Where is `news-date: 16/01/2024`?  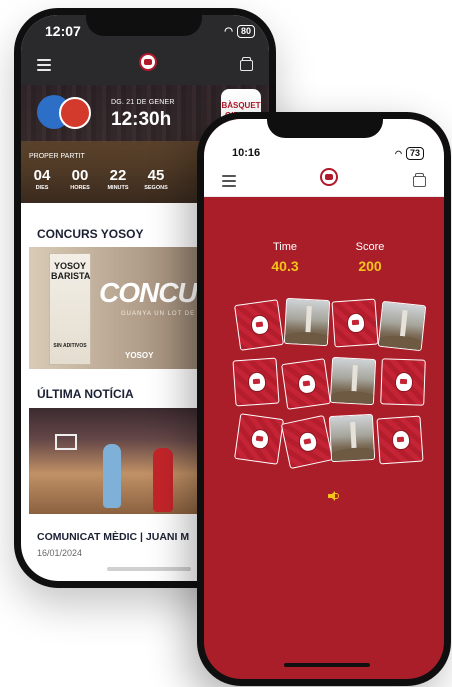 news-date: 16/01/2024 is located at coordinates (60, 553).